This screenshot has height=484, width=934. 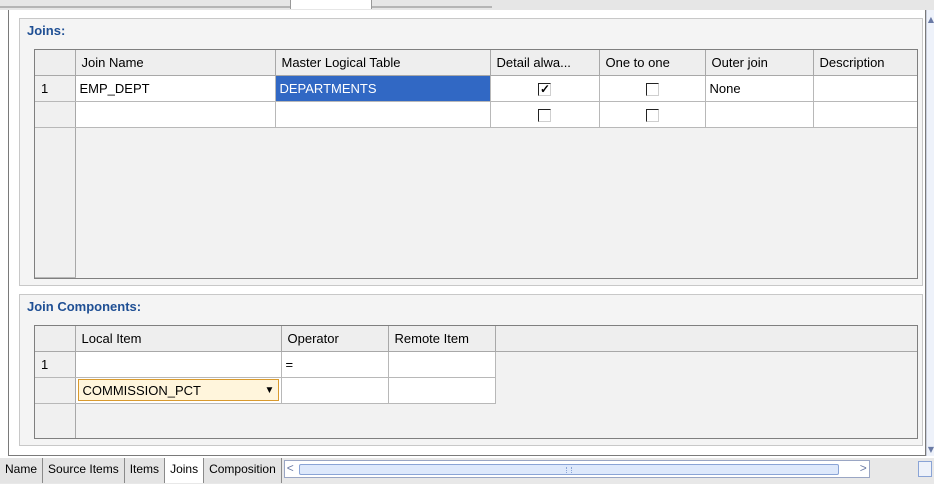 What do you see at coordinates (141, 390) in the screenshot?
I see `local-item-dropdown-value: COMMISSION_PCT` at bounding box center [141, 390].